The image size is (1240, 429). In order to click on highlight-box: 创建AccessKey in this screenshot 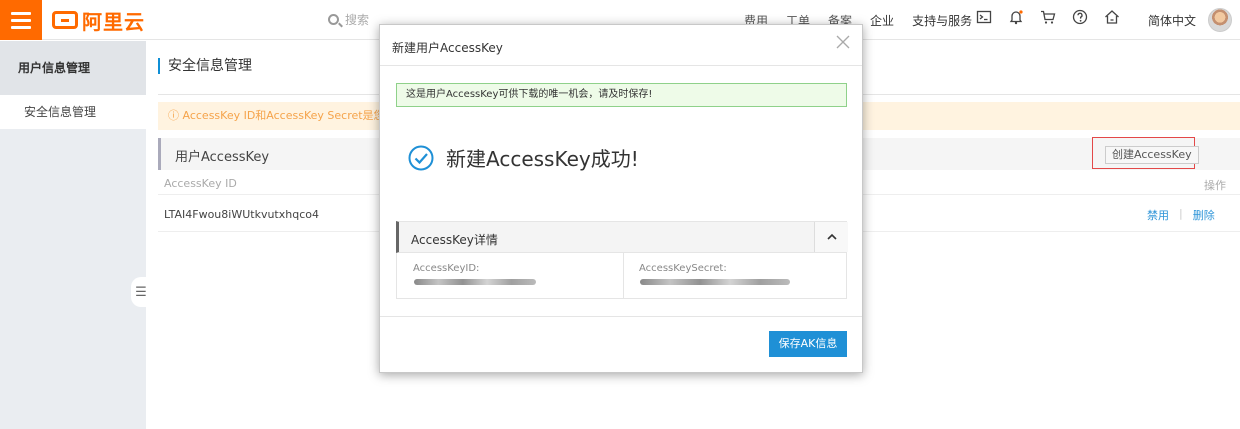, I will do `click(1145, 153)`.